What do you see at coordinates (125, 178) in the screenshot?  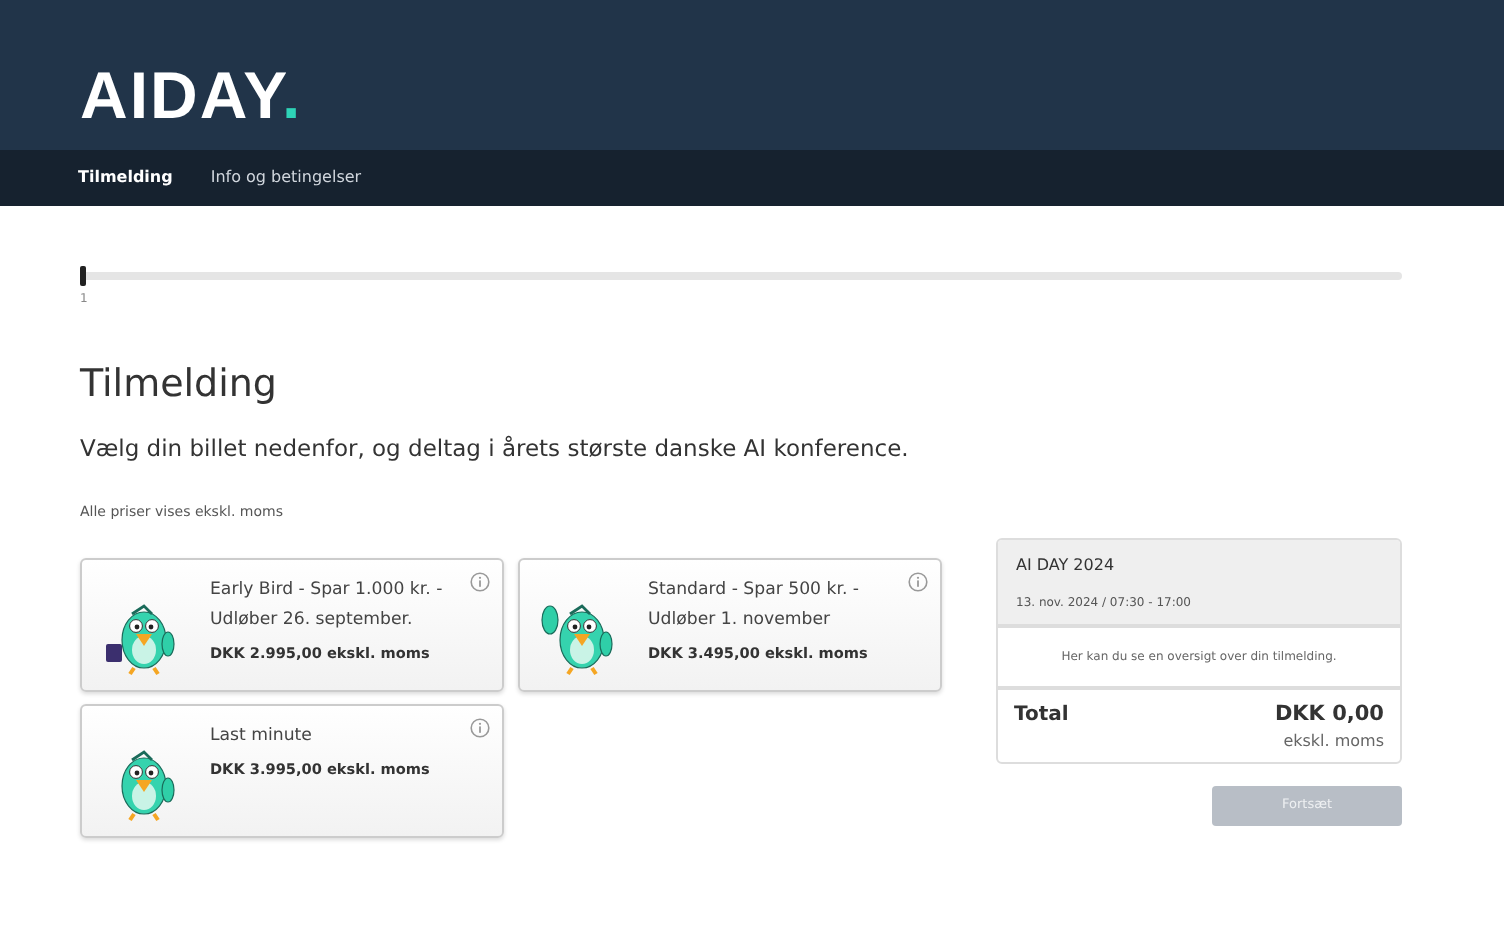 I see `nav-tab: Tilmelding` at bounding box center [125, 178].